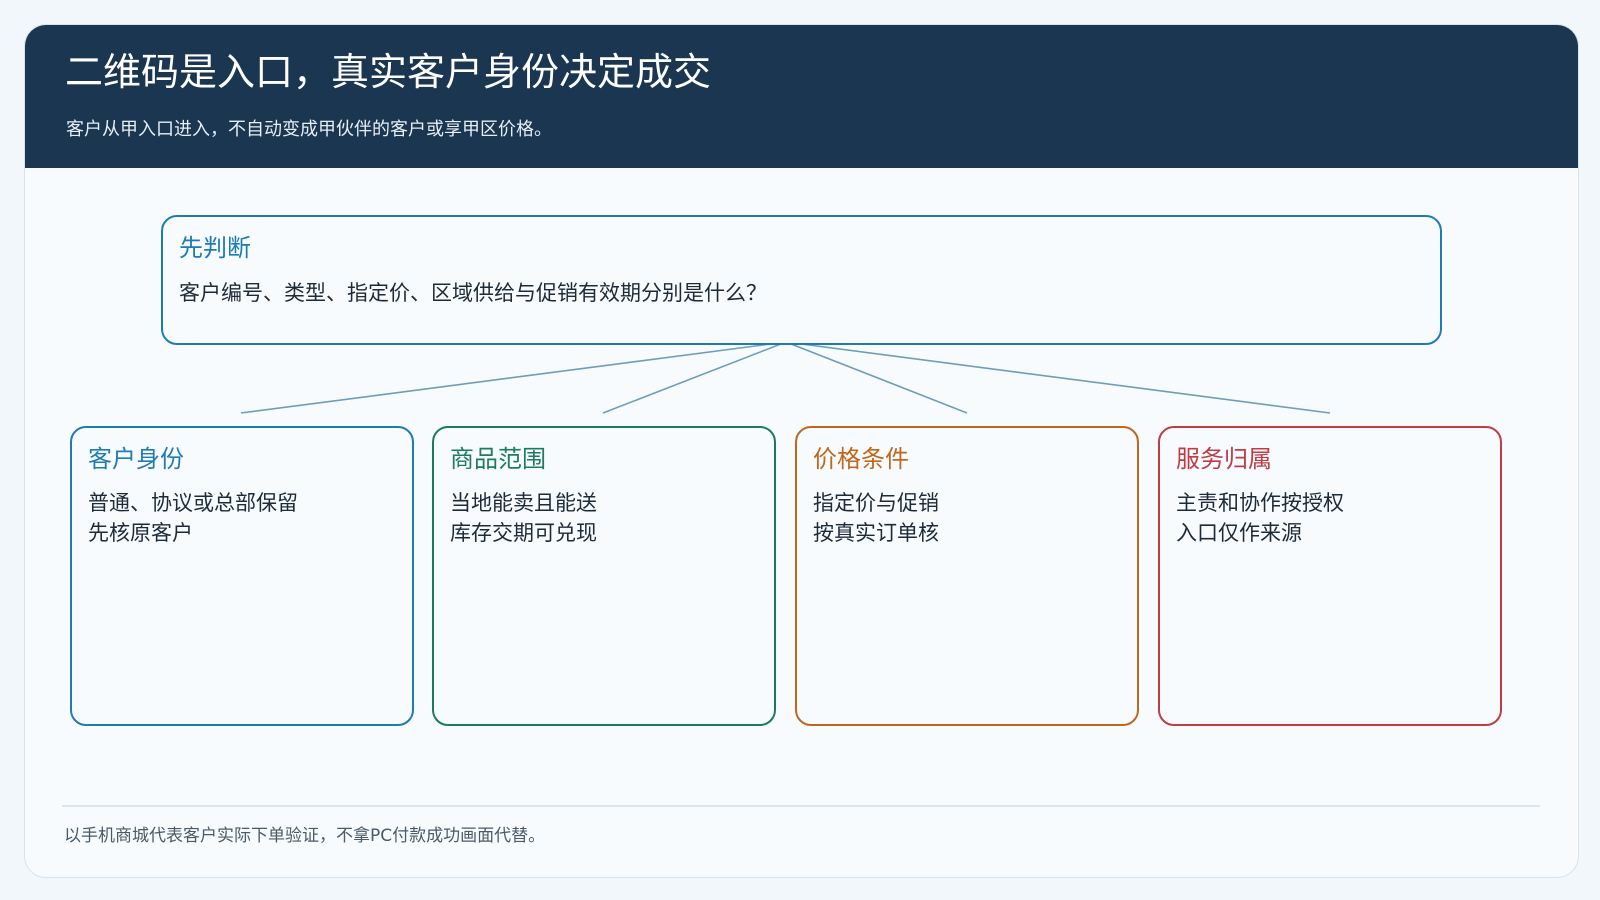 The height and width of the screenshot is (900, 1600). Describe the element at coordinates (876, 503) in the screenshot. I see `card-line: 指定价与促销` at that location.